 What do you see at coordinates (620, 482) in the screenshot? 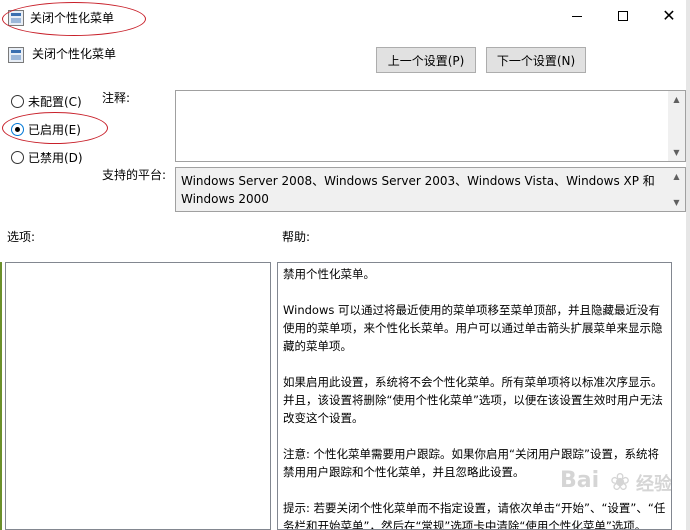
I see `paw-icon: ❀` at bounding box center [620, 482].